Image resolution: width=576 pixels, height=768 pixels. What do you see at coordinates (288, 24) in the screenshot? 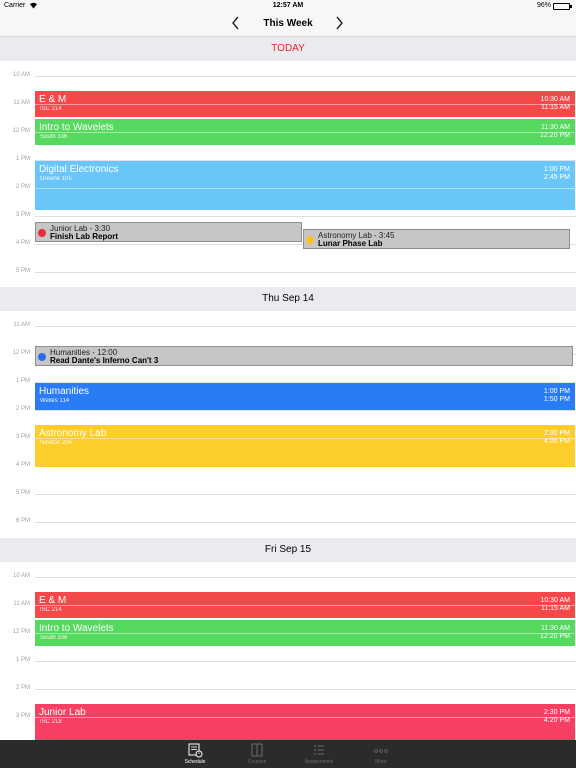
I see `navigation-bar: This Week` at bounding box center [288, 24].